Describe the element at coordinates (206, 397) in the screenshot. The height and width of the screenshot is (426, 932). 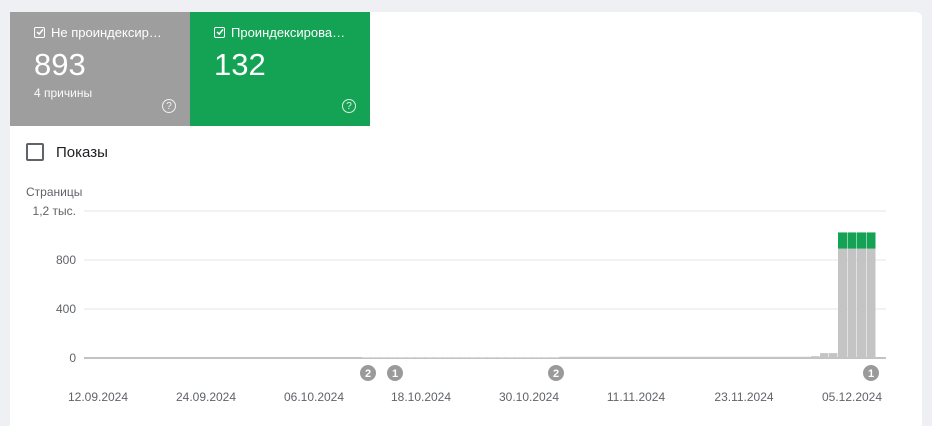
I see `x-tick-label: 24.09.2024` at that location.